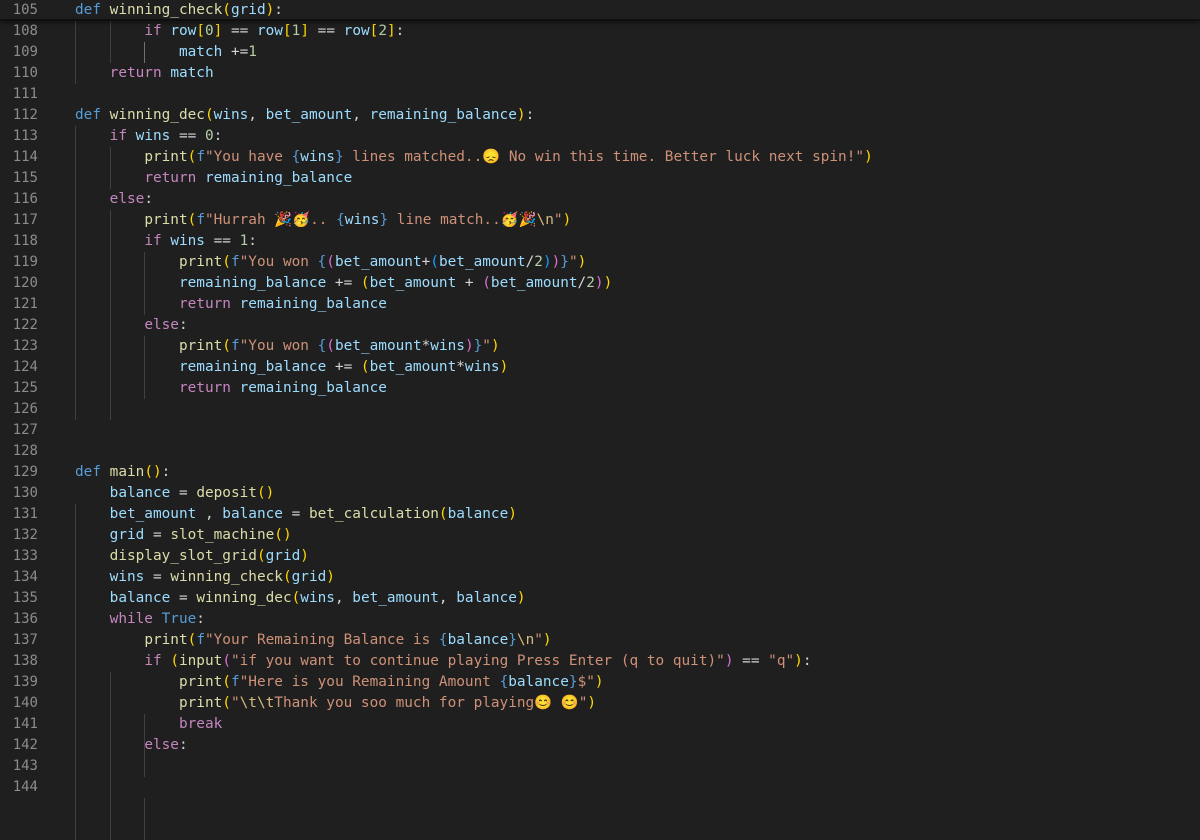 This screenshot has width=1200, height=840. I want to click on code-text: print(f"You won {(bet_amount*wins)}"), so click(287, 346).